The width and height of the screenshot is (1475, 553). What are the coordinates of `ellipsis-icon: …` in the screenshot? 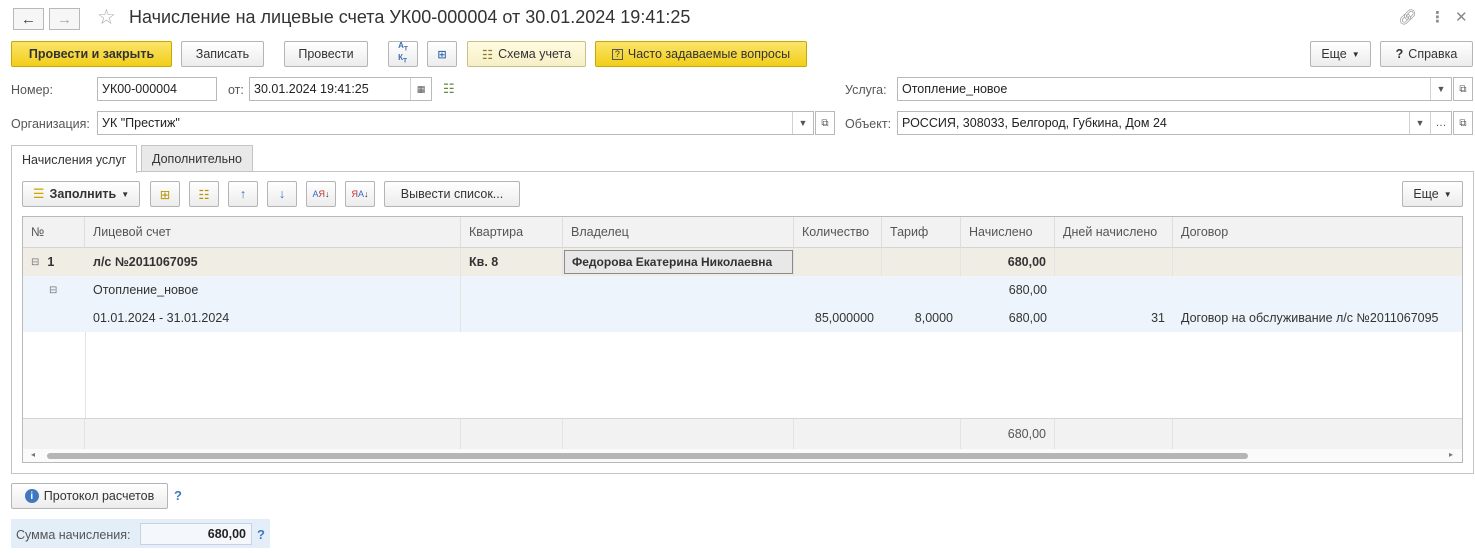 It's located at (1440, 123).